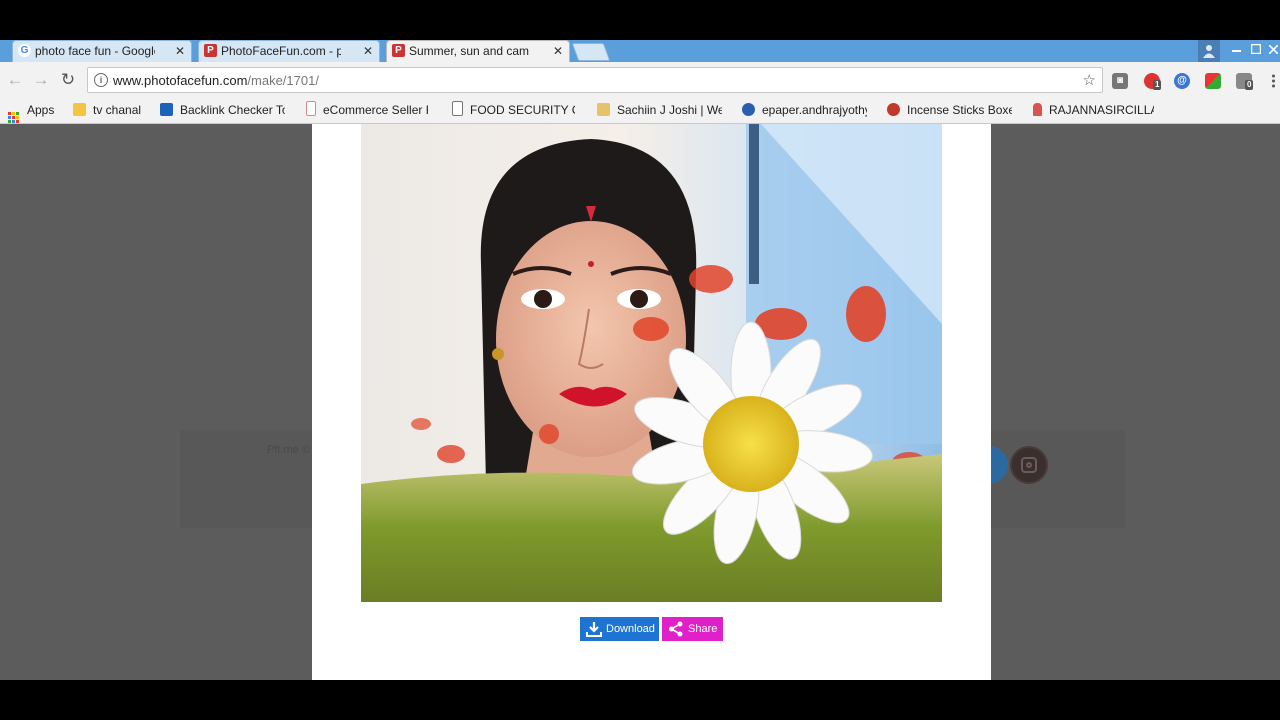 The width and height of the screenshot is (1280, 720). I want to click on bookmark-label: Backlink Checker To, so click(232, 110).